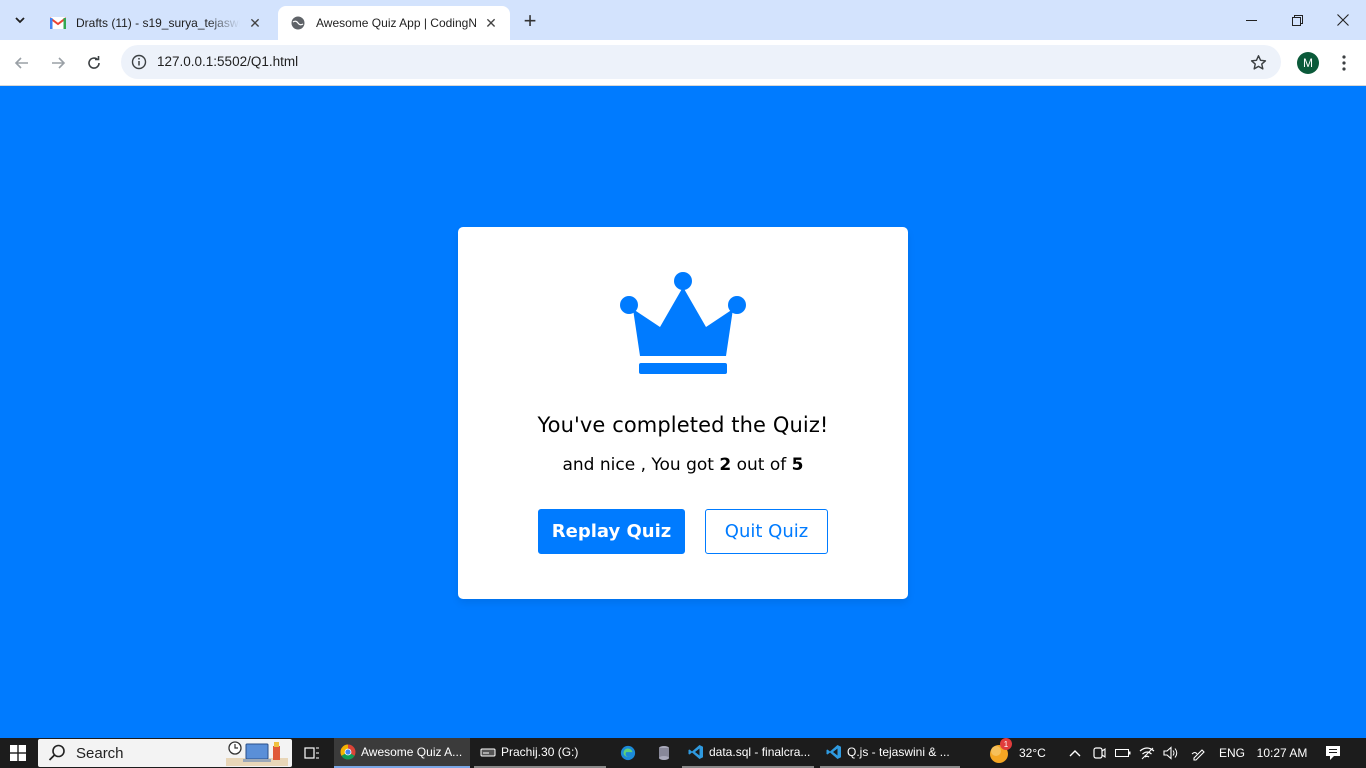  Describe the element at coordinates (1308, 63) in the screenshot. I see `profile-avatar: M` at that location.